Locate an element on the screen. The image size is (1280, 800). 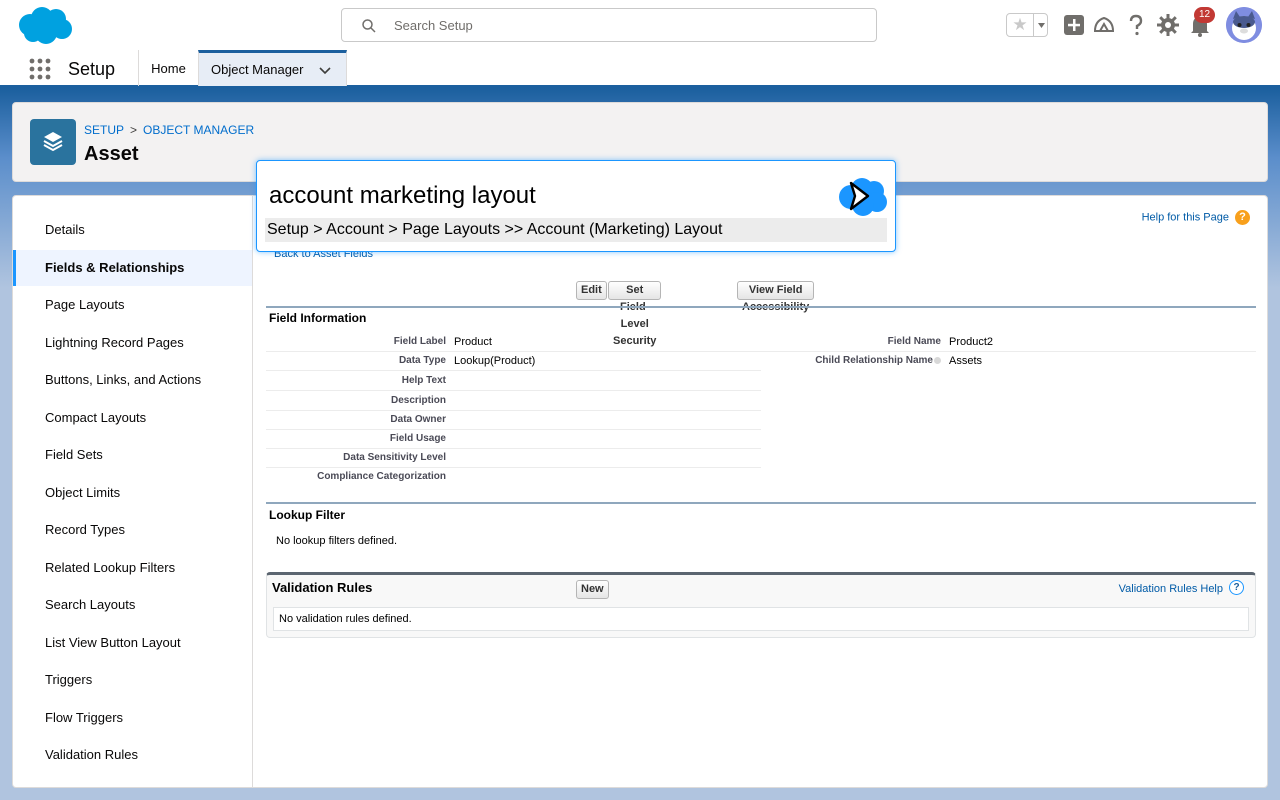
sidebar-item-field-sets: Field Sets is located at coordinates (132, 455).